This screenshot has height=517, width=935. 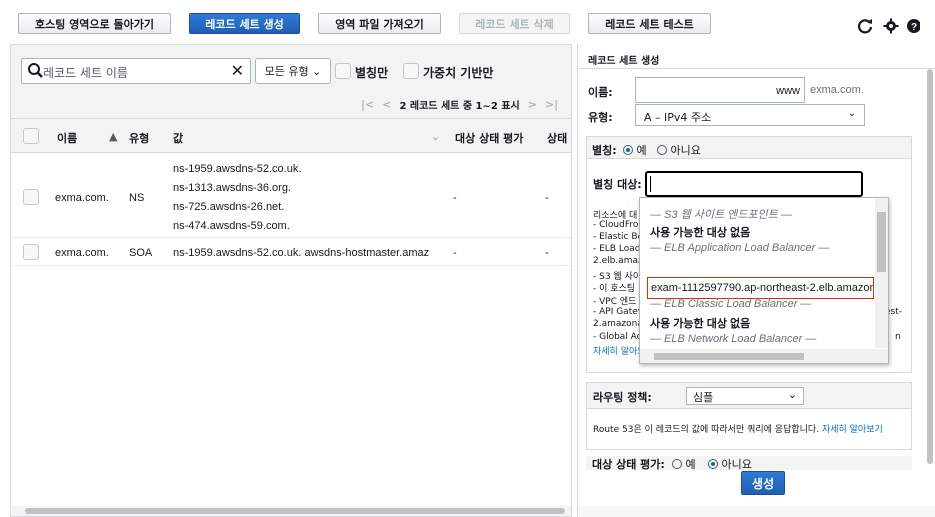 I want to click on search-placeholder: 레코드 세트 이름, so click(x=85, y=73).